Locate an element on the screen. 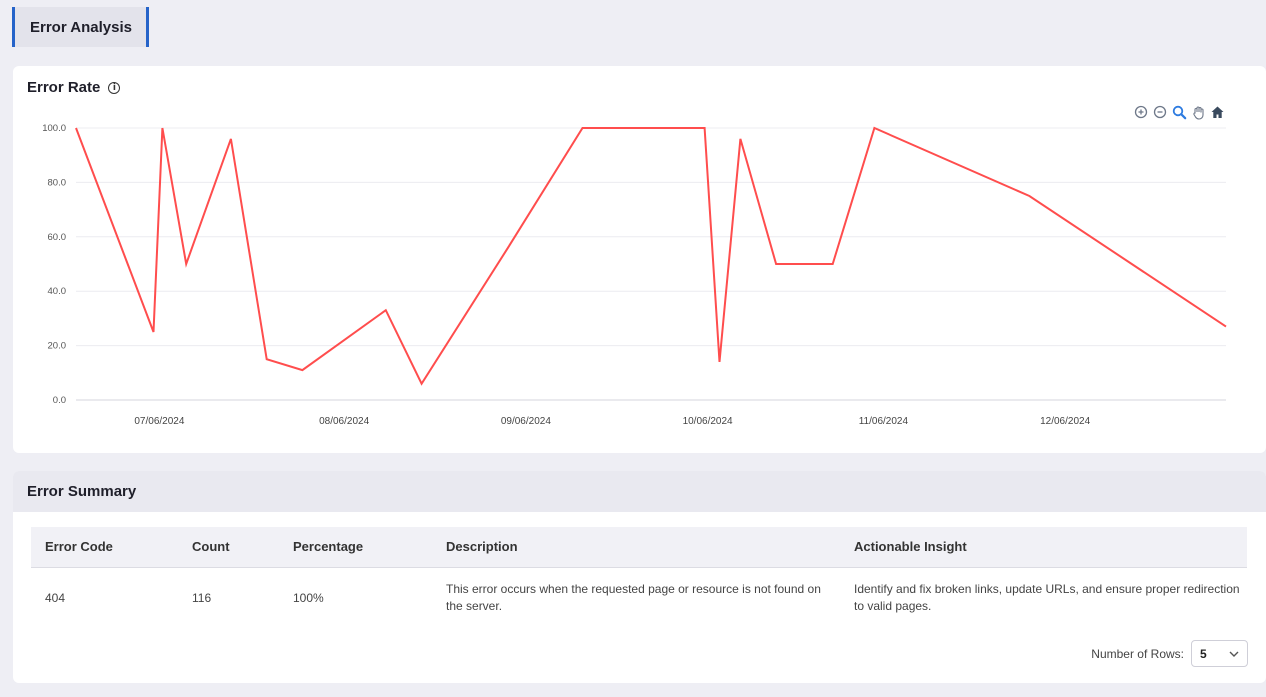 This screenshot has height=697, width=1266. y-tick-label: 40.0 is located at coordinates (57, 291).